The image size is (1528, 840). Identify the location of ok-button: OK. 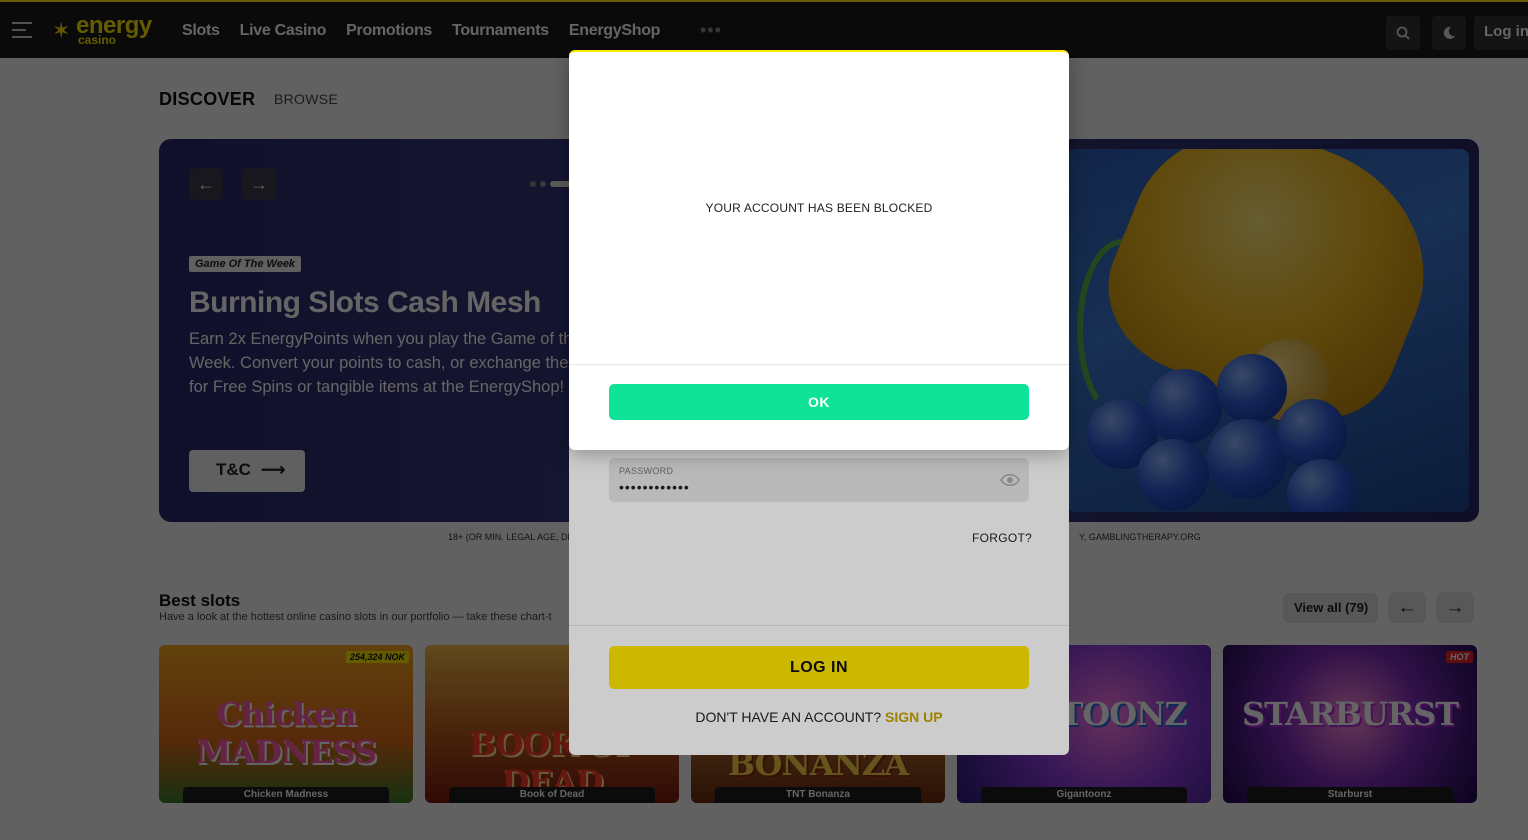
(819, 402).